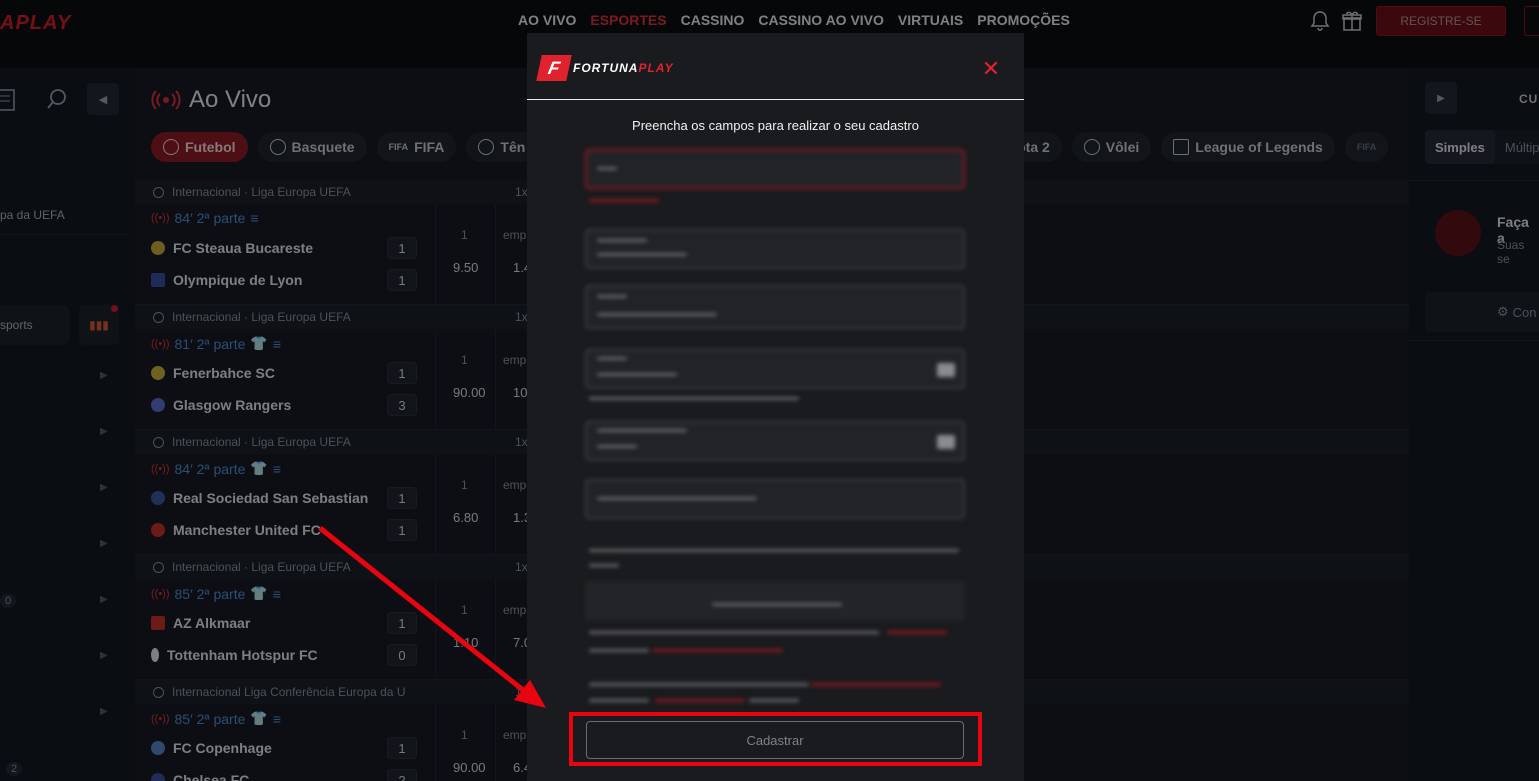  Describe the element at coordinates (775, 601) in the screenshot. I see `secondary-action-button` at that location.